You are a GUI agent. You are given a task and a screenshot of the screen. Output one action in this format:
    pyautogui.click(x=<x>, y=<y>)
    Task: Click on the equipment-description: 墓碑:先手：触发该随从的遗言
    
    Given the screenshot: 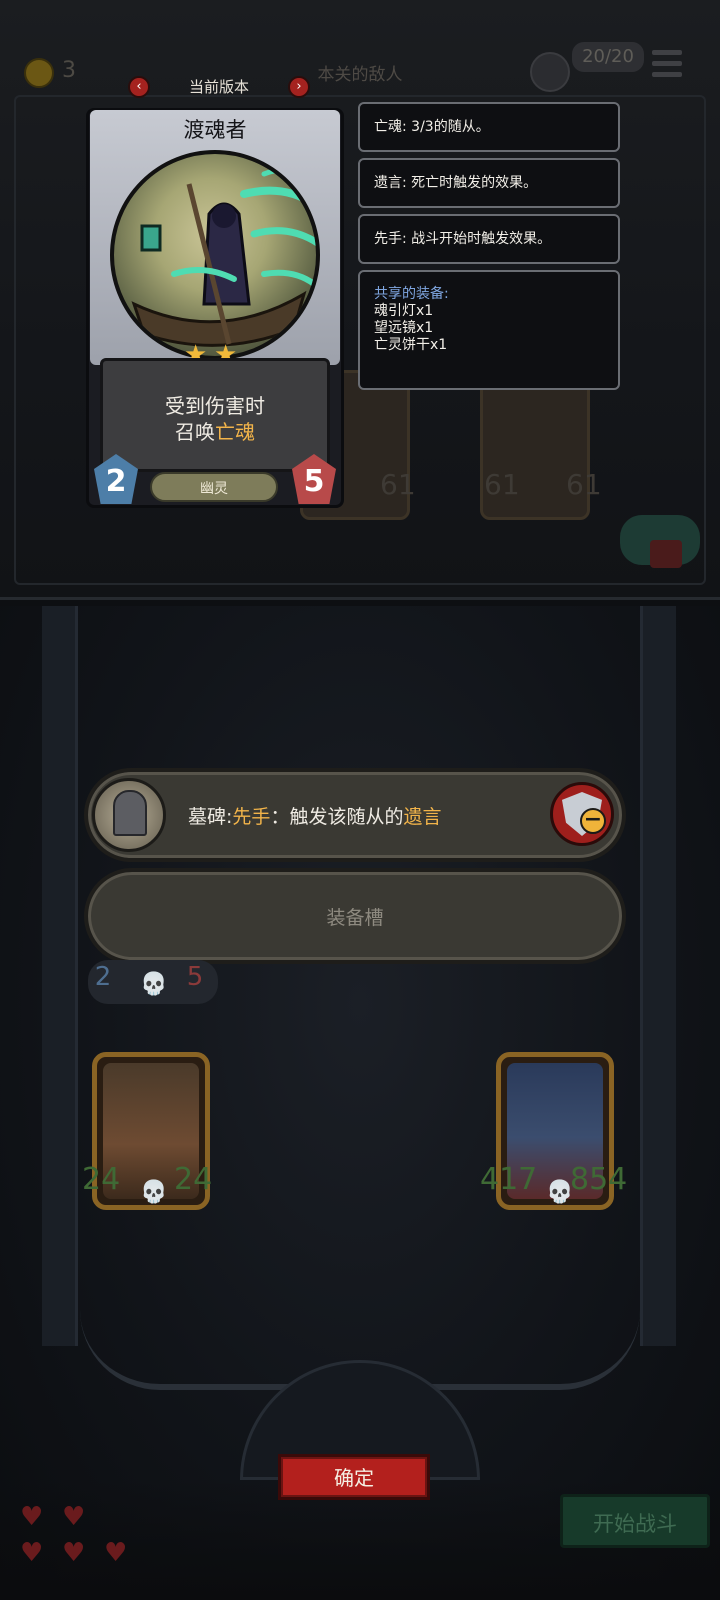 What is the action you would take?
    pyautogui.click(x=314, y=815)
    